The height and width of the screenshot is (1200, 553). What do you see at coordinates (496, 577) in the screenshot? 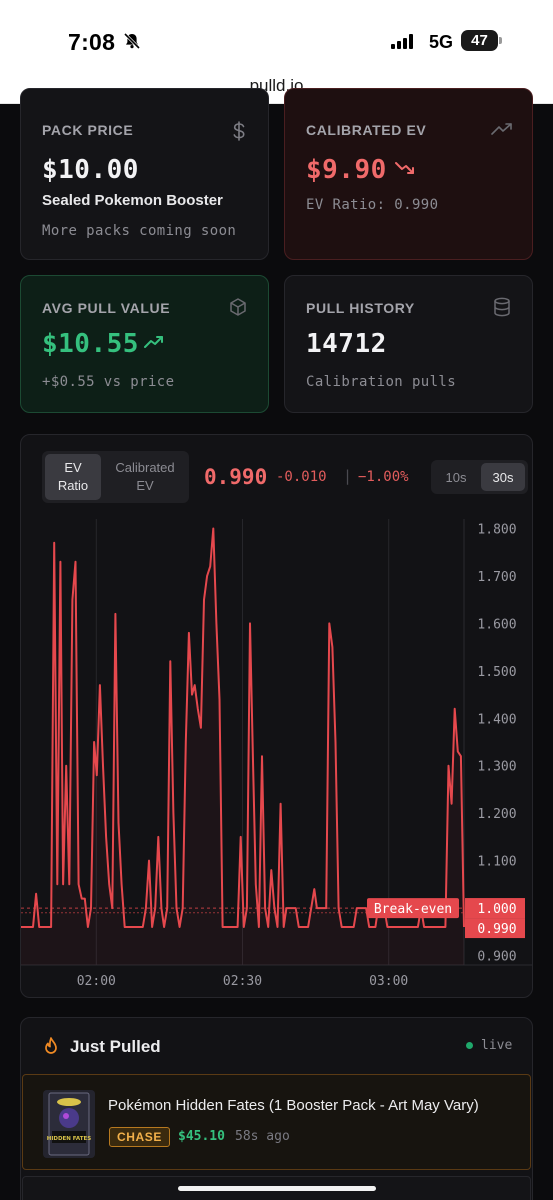
I see `y-tick-label: 1.700` at bounding box center [496, 577].